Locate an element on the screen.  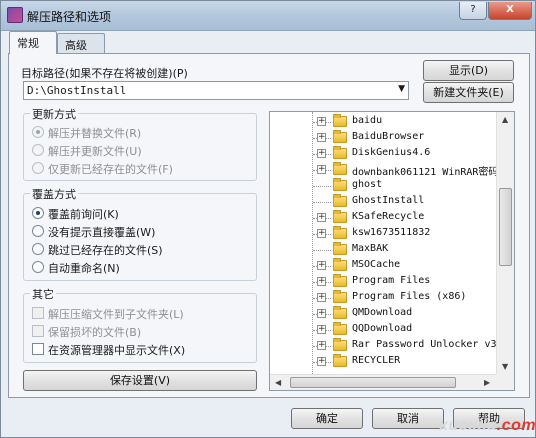
tree-folder-item: + Rar Password Unlocker v3 is located at coordinates (383, 346).